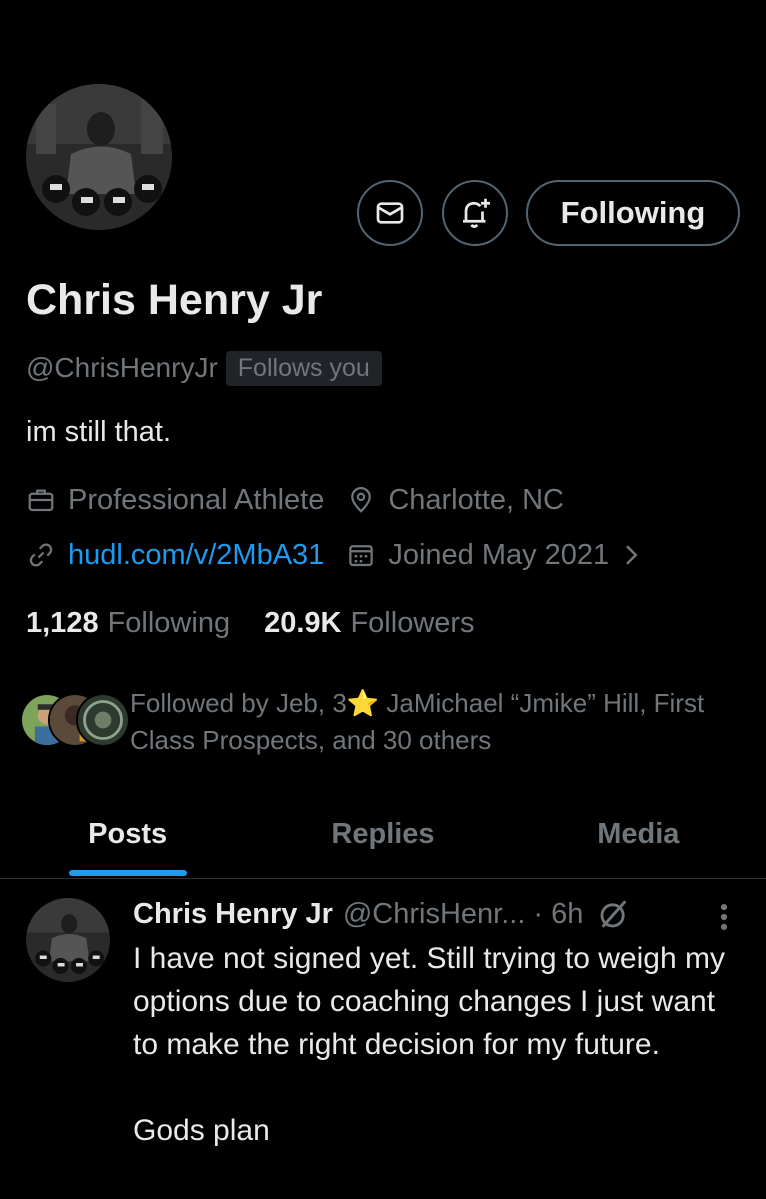 The width and height of the screenshot is (766, 1199). I want to click on grok-icon, so click(614, 914).